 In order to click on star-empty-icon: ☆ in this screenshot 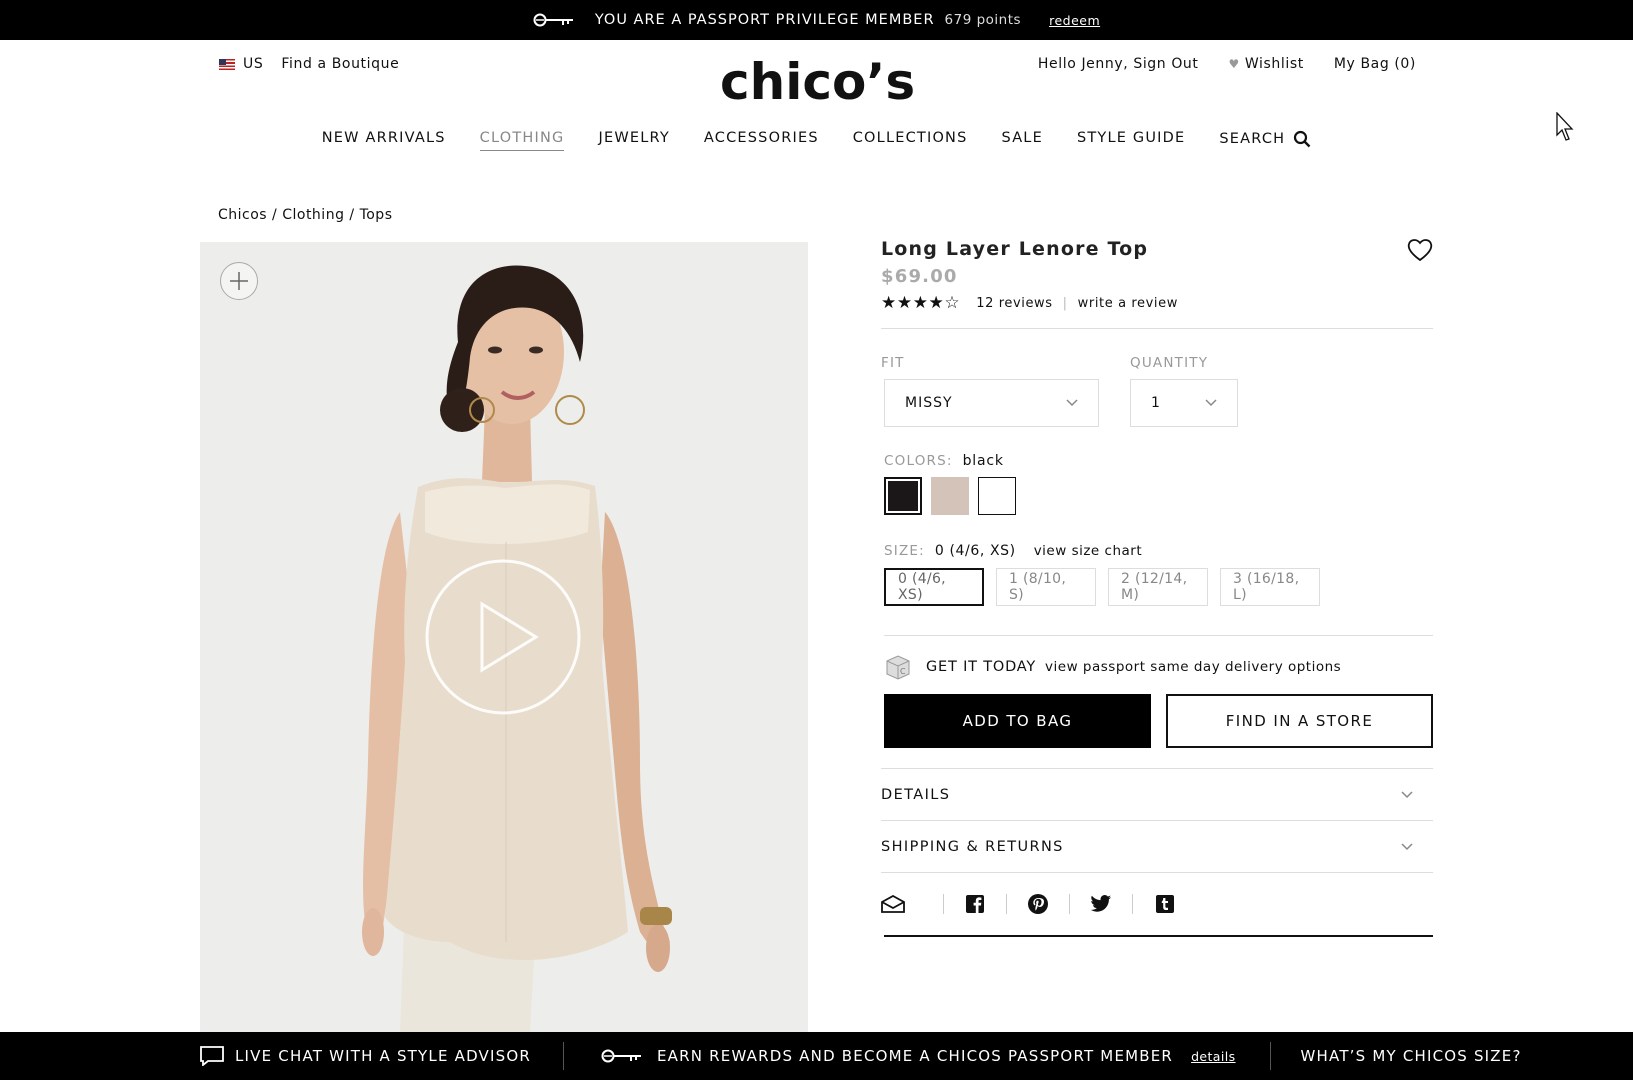, I will do `click(952, 303)`.